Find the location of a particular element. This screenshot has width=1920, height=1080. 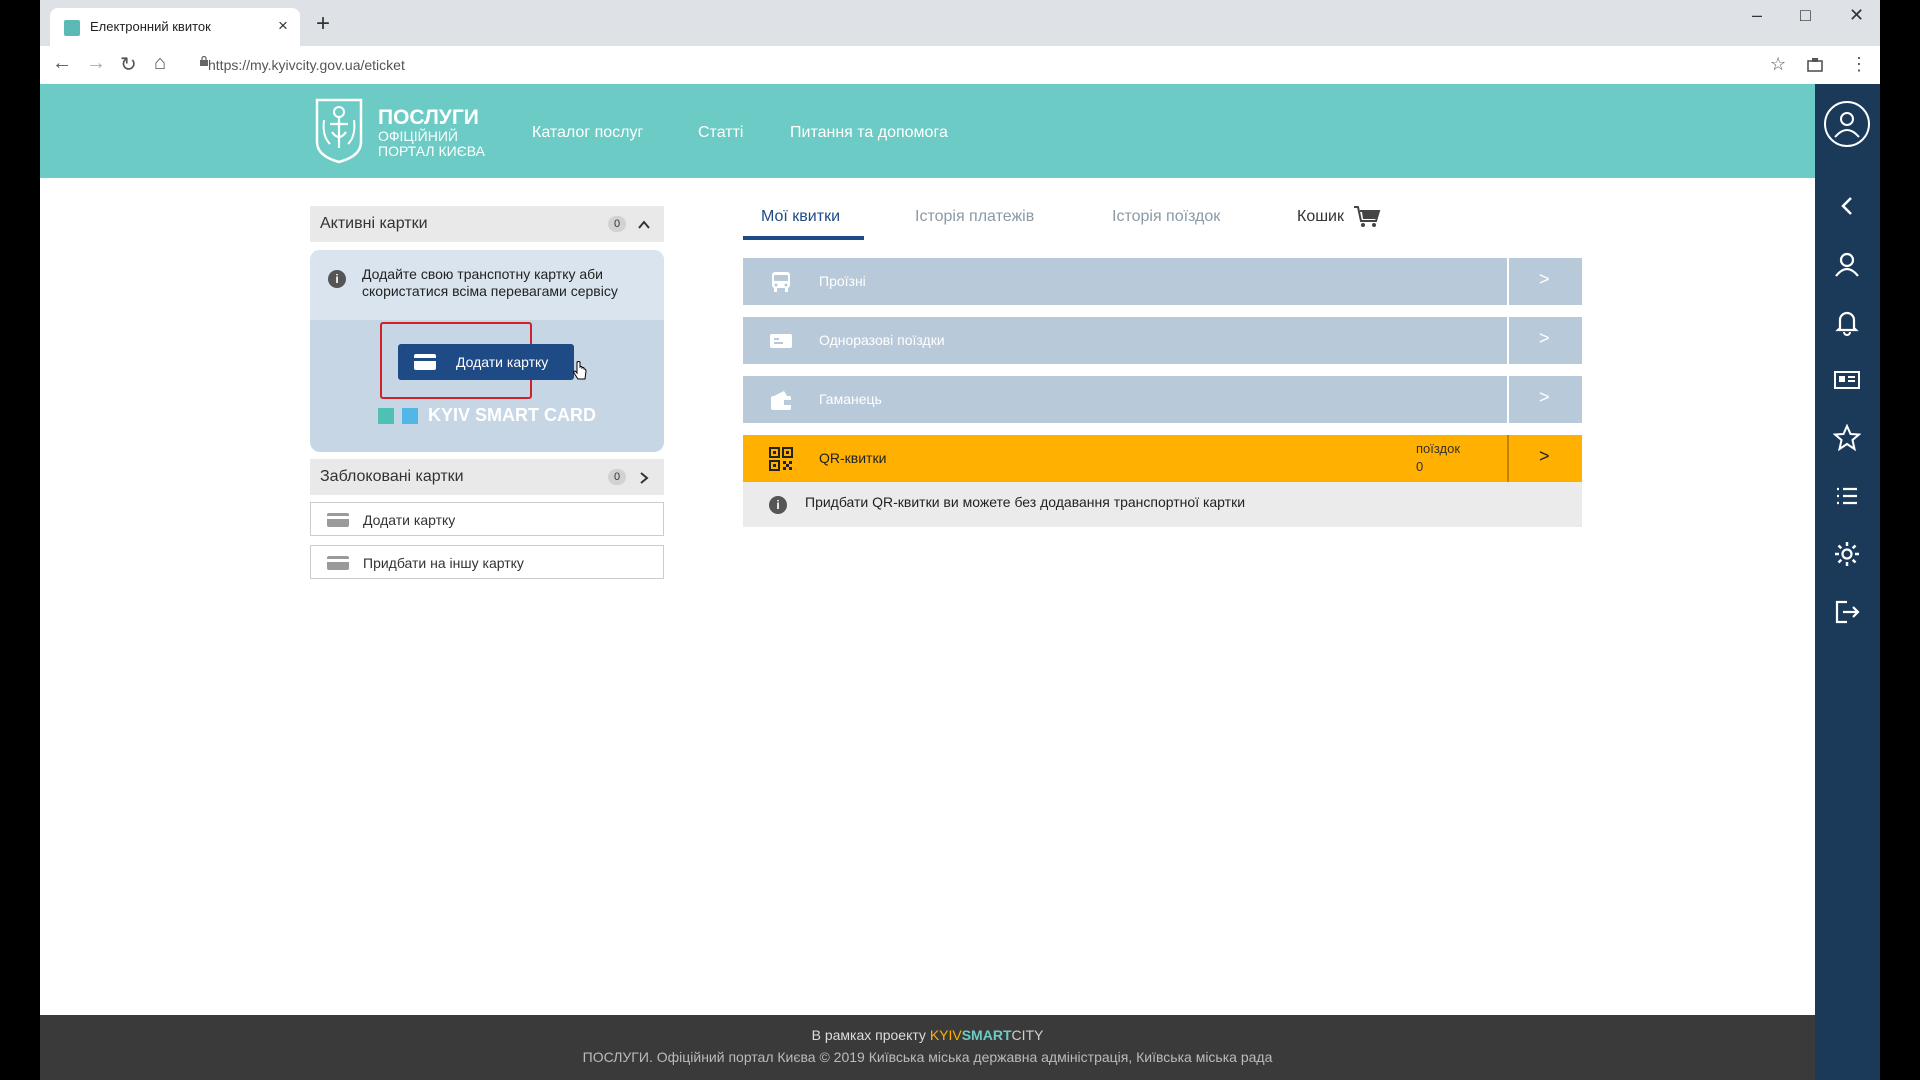

ksc-text: KYIV SMART CARD is located at coordinates (512, 415).